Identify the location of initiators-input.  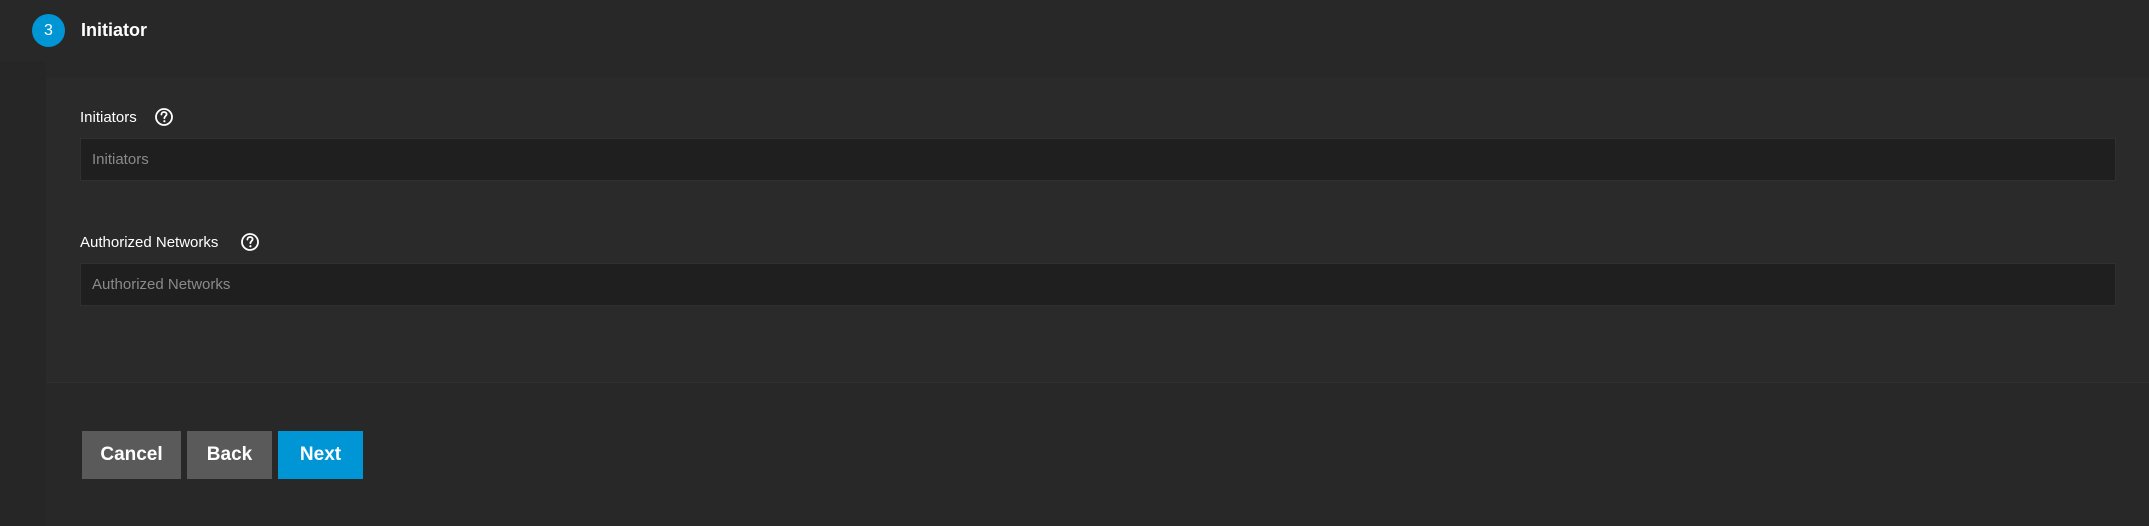
(1098, 159).